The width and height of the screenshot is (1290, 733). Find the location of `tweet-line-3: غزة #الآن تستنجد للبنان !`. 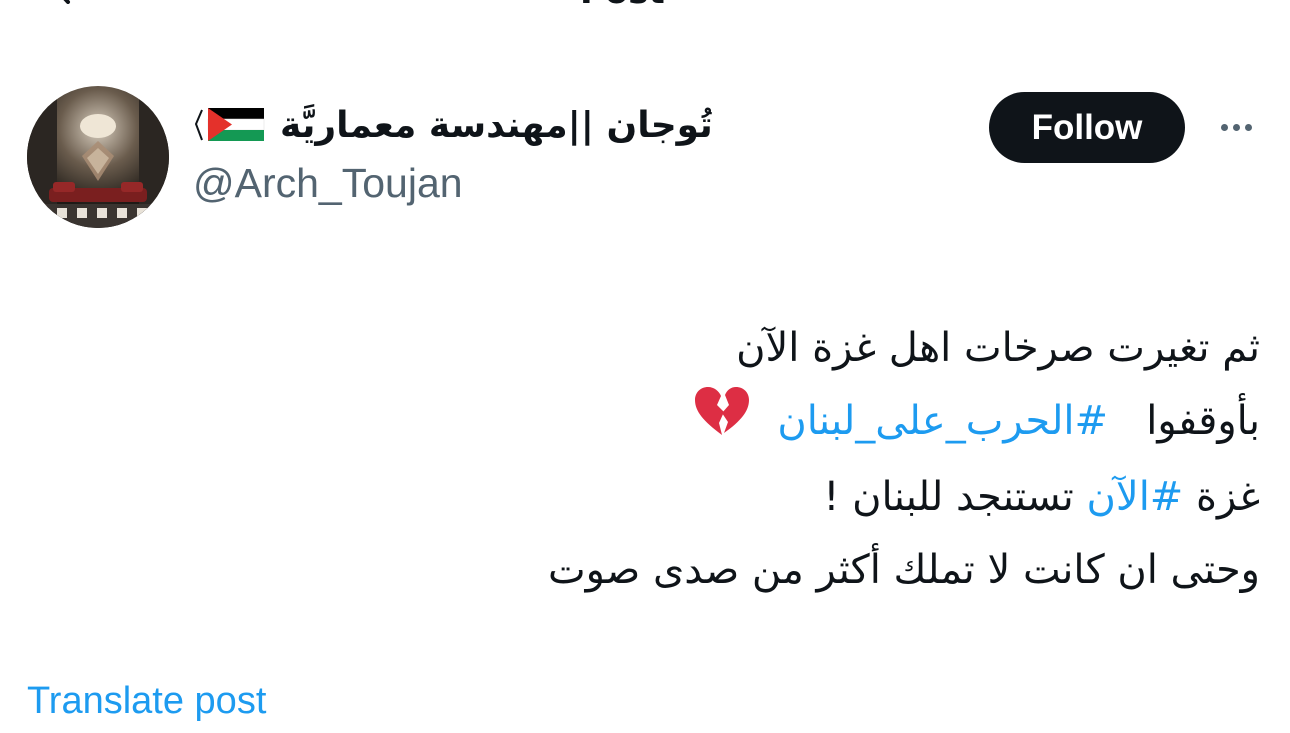

tweet-line-3: غزة #الآن تستنجد للبنان ! is located at coordinates (800, 497).